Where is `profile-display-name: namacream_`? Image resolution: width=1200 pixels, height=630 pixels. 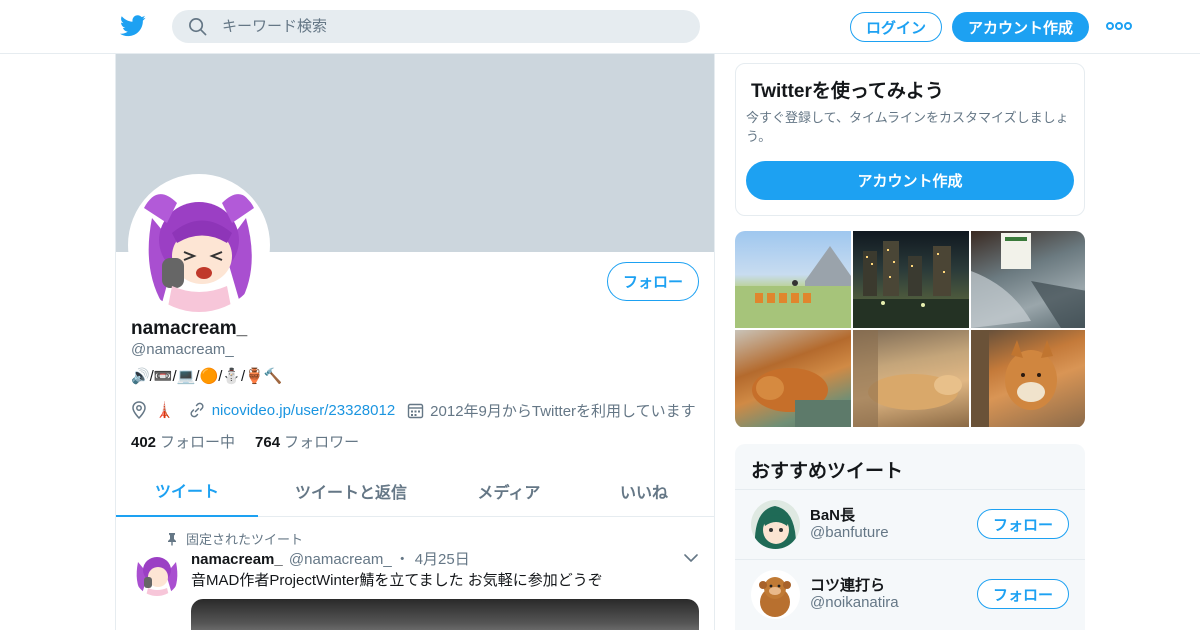 profile-display-name: namacream_ is located at coordinates (189, 329).